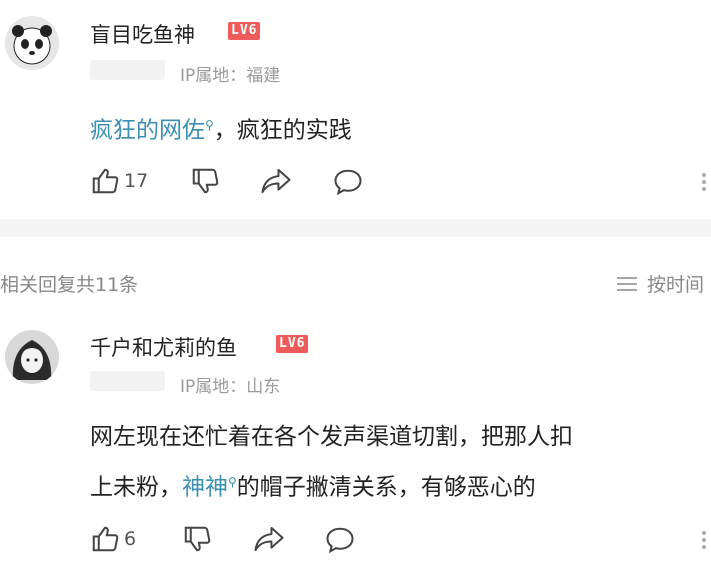  Describe the element at coordinates (221, 130) in the screenshot. I see `comment-content: 疯狂的网佐⚲，疯狂的实践` at that location.